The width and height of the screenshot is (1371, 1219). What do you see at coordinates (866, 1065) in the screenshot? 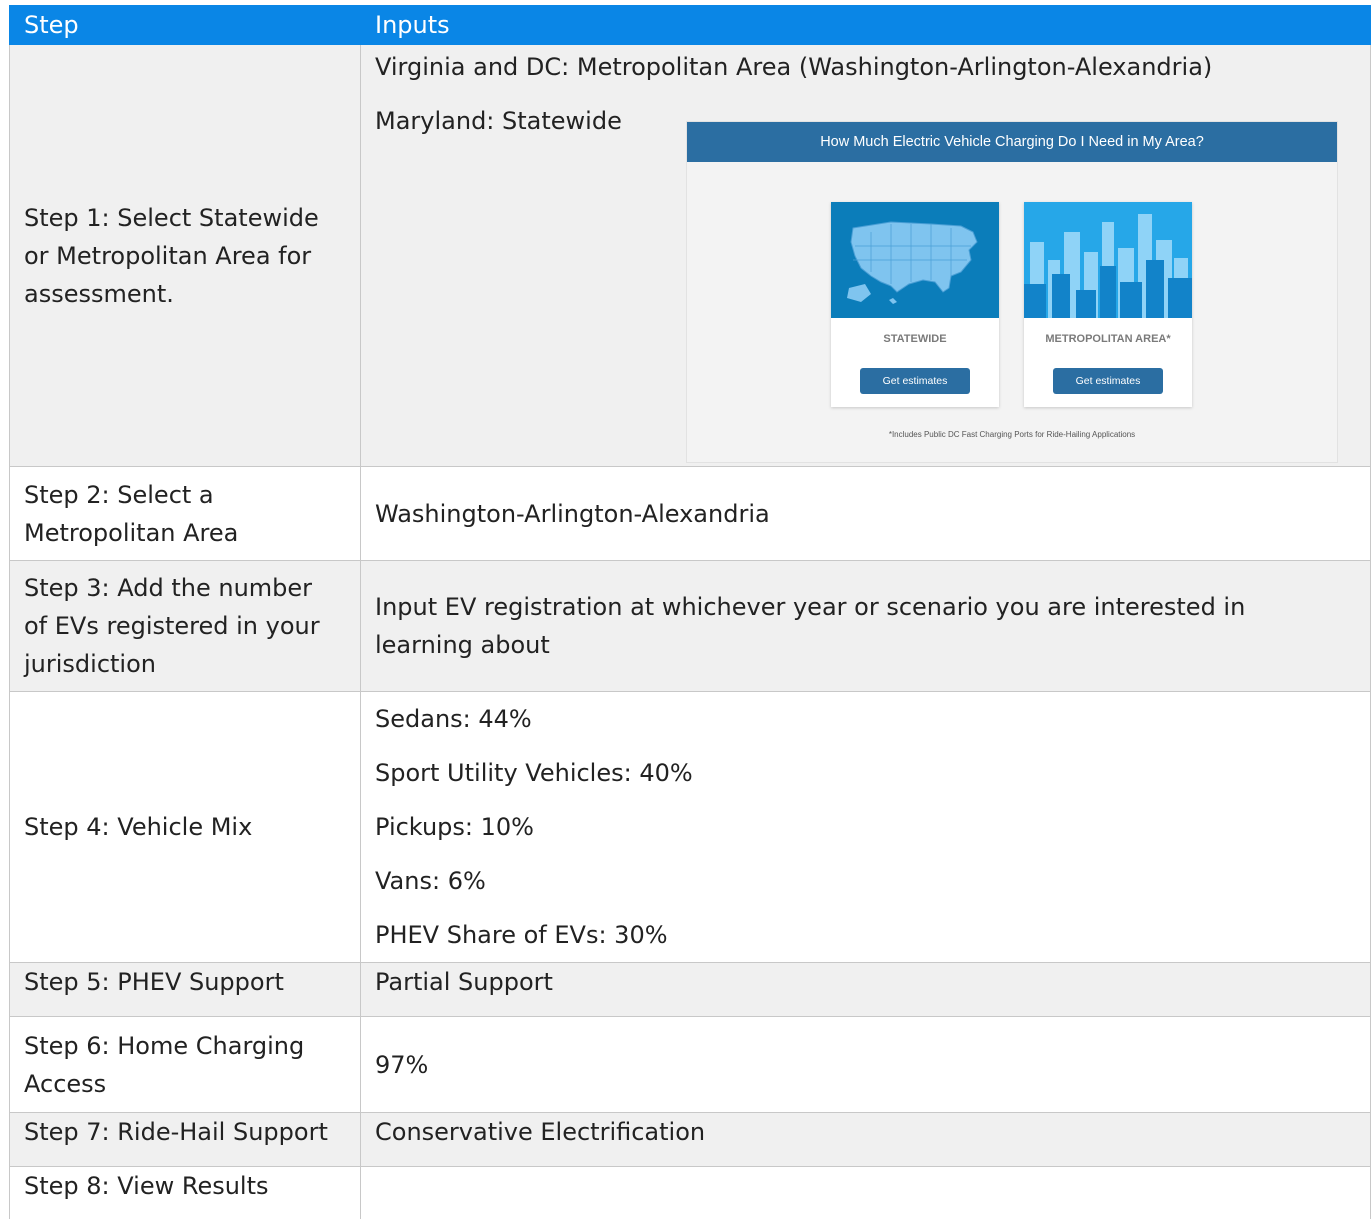
I see `inputs-cell: 97%` at bounding box center [866, 1065].